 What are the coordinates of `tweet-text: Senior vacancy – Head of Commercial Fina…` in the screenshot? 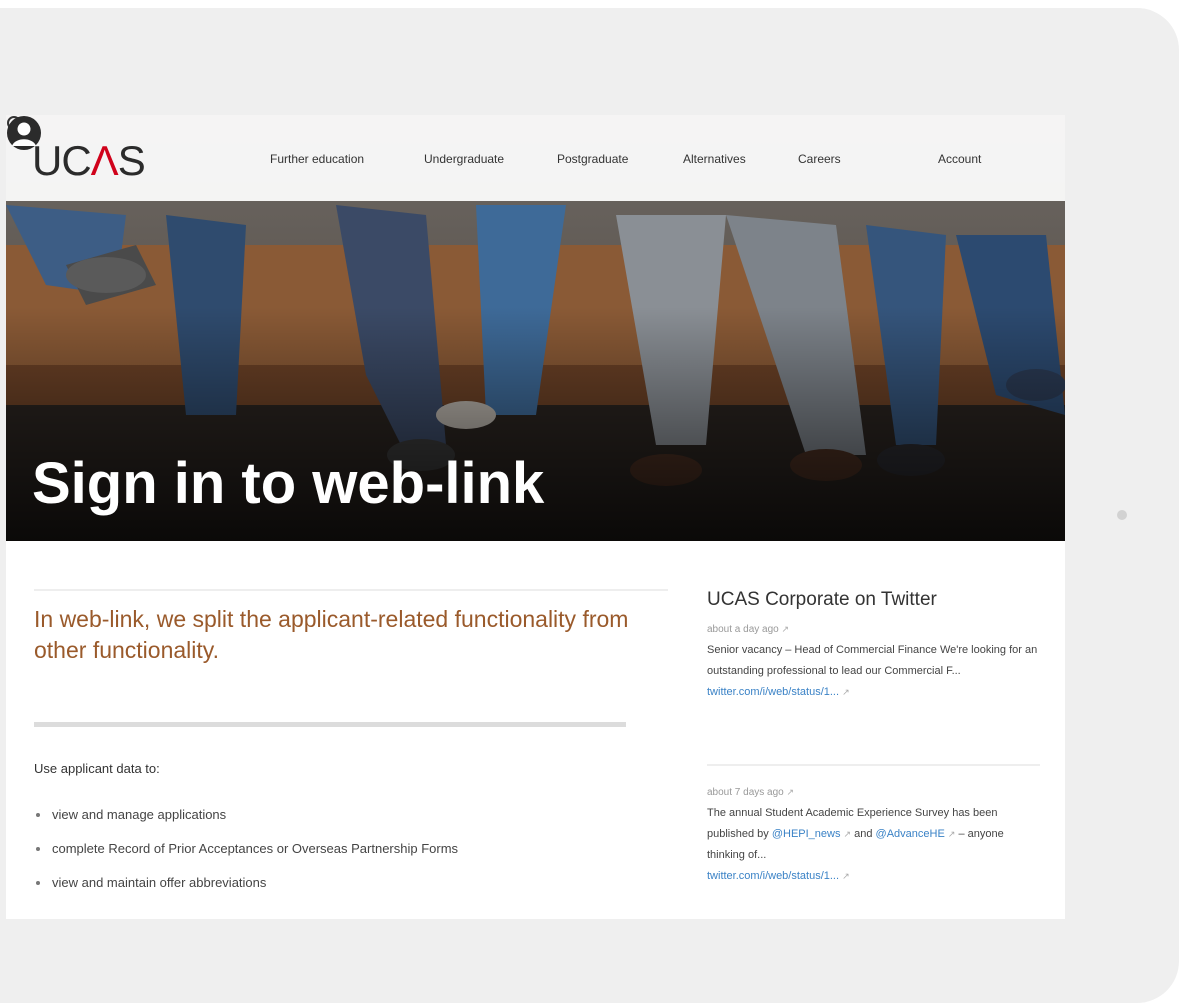 It's located at (872, 660).